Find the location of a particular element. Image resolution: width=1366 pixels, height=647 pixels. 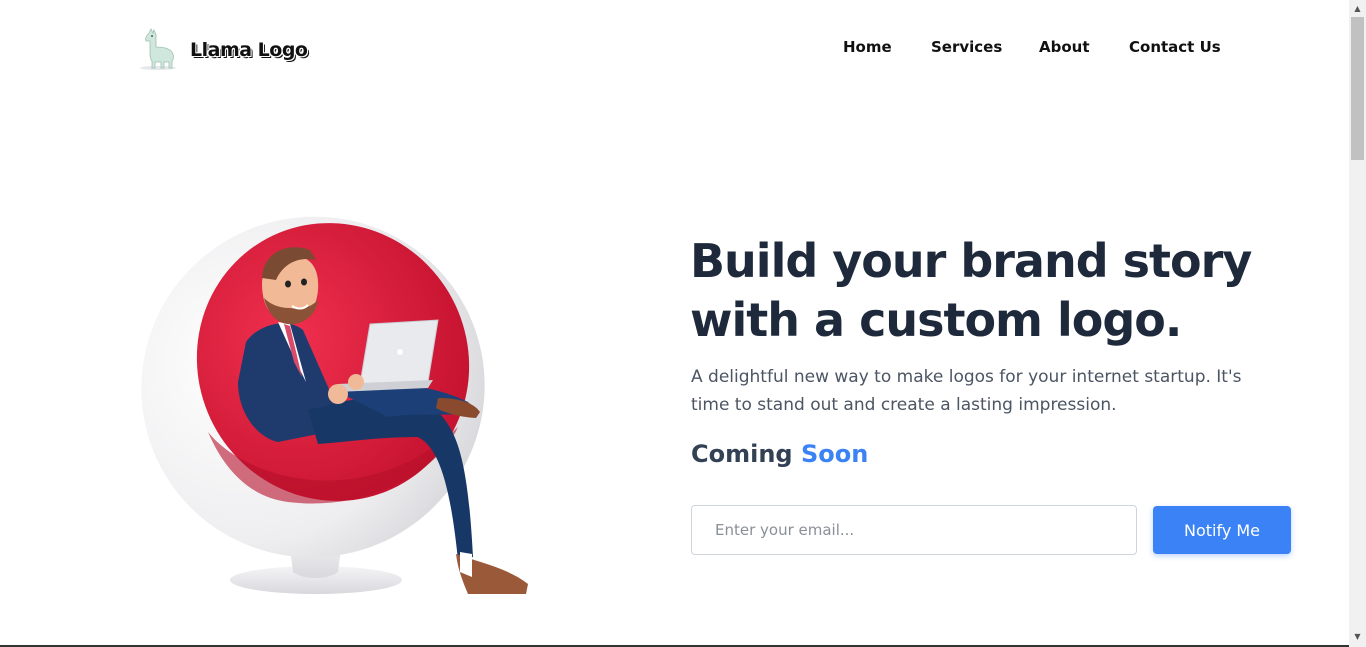

logo-text: Llama Logo is located at coordinates (249, 50).